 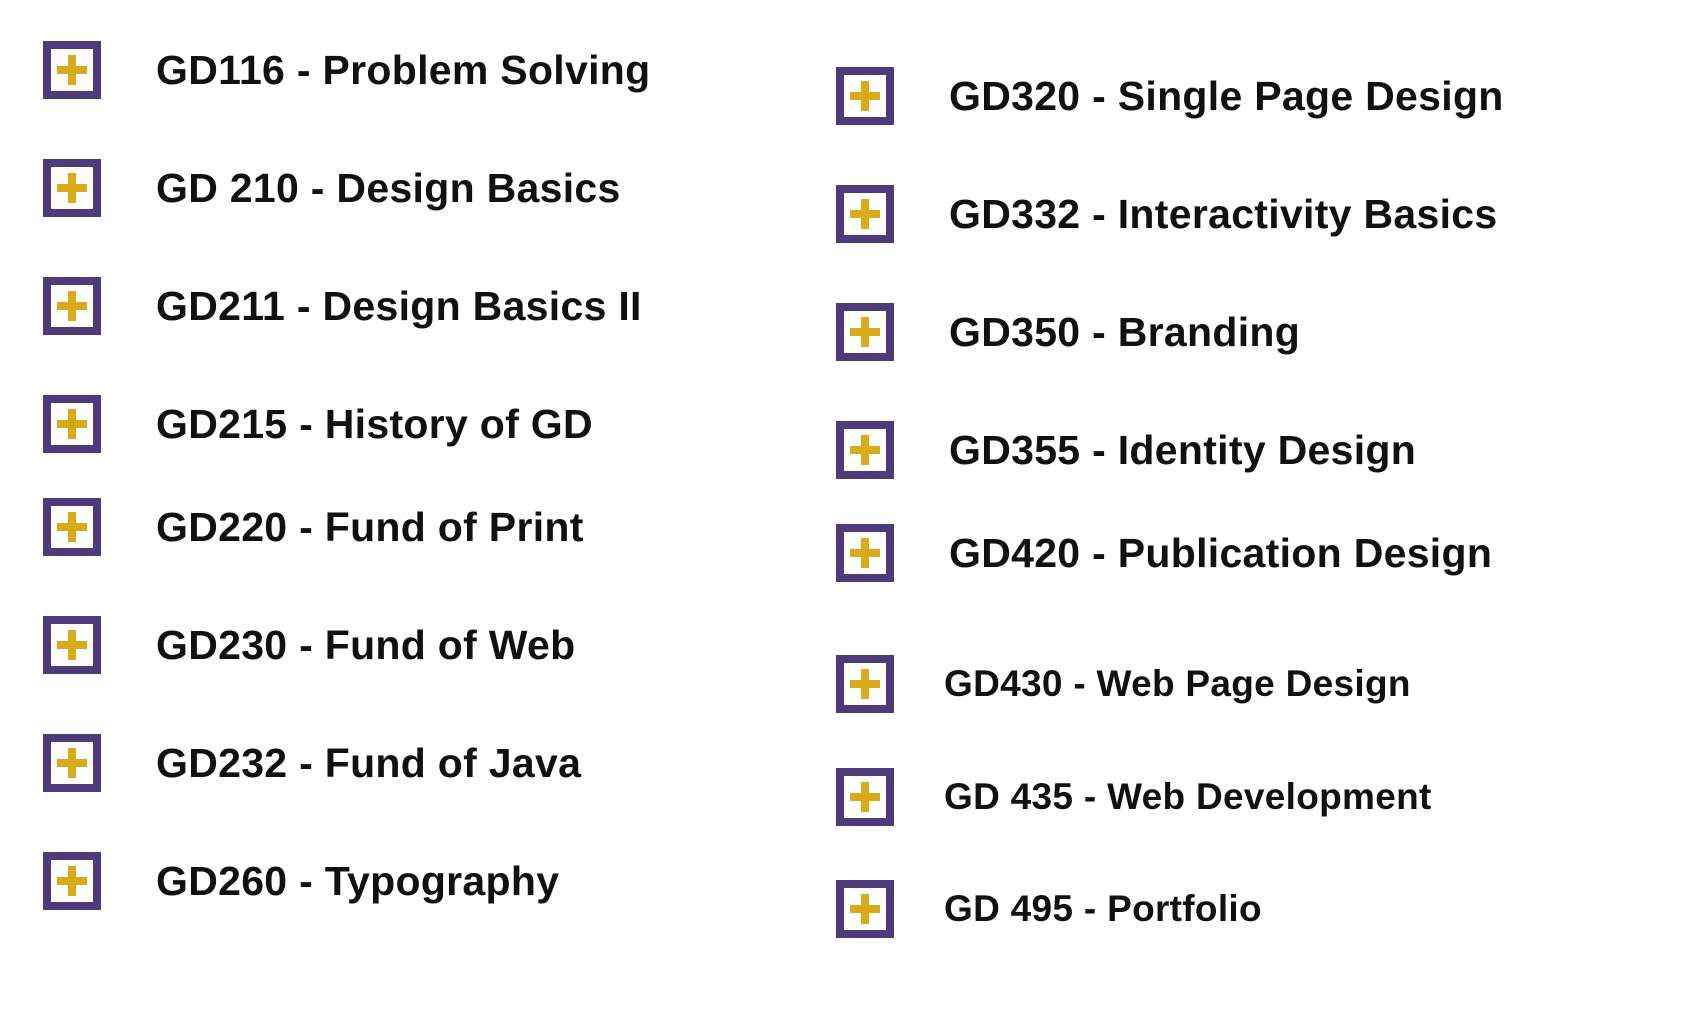 I want to click on course-label: GD232 - Fund of Java, so click(x=368, y=763).